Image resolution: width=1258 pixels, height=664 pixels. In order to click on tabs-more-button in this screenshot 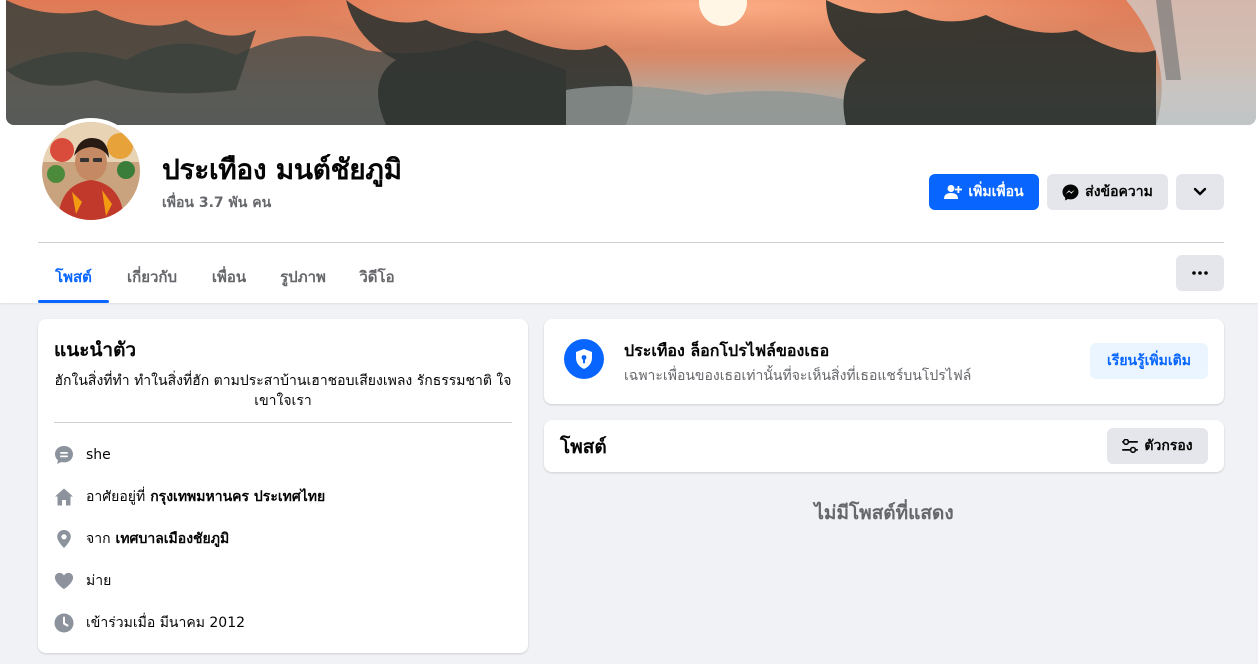, I will do `click(1200, 273)`.